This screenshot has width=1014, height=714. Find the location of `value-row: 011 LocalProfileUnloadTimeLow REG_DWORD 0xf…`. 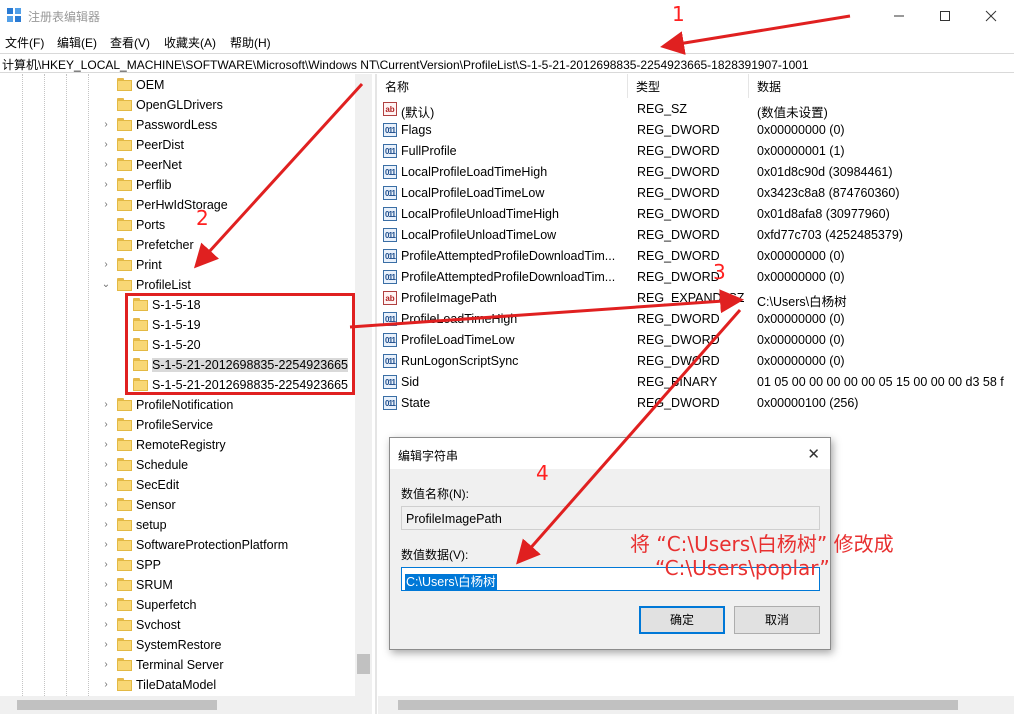

value-row: 011 LocalProfileUnloadTimeLow REG_DWORD 0xf… is located at coordinates (696, 235).